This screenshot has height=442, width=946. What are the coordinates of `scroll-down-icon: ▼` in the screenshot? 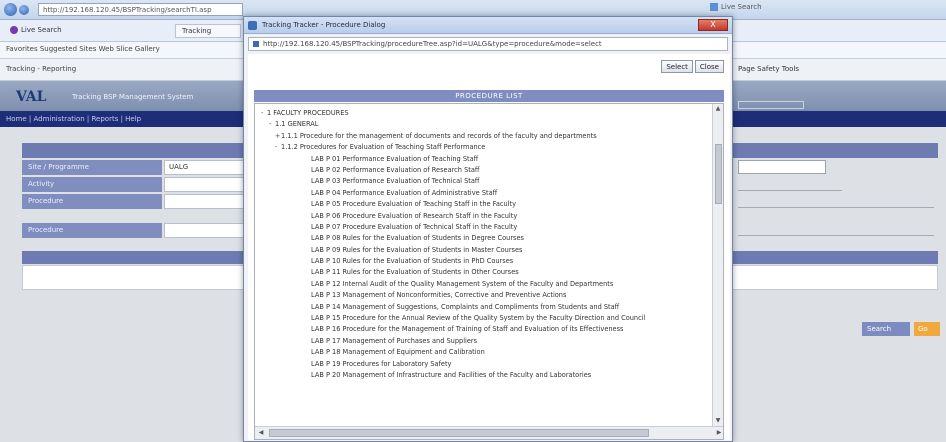 It's located at (718, 421).